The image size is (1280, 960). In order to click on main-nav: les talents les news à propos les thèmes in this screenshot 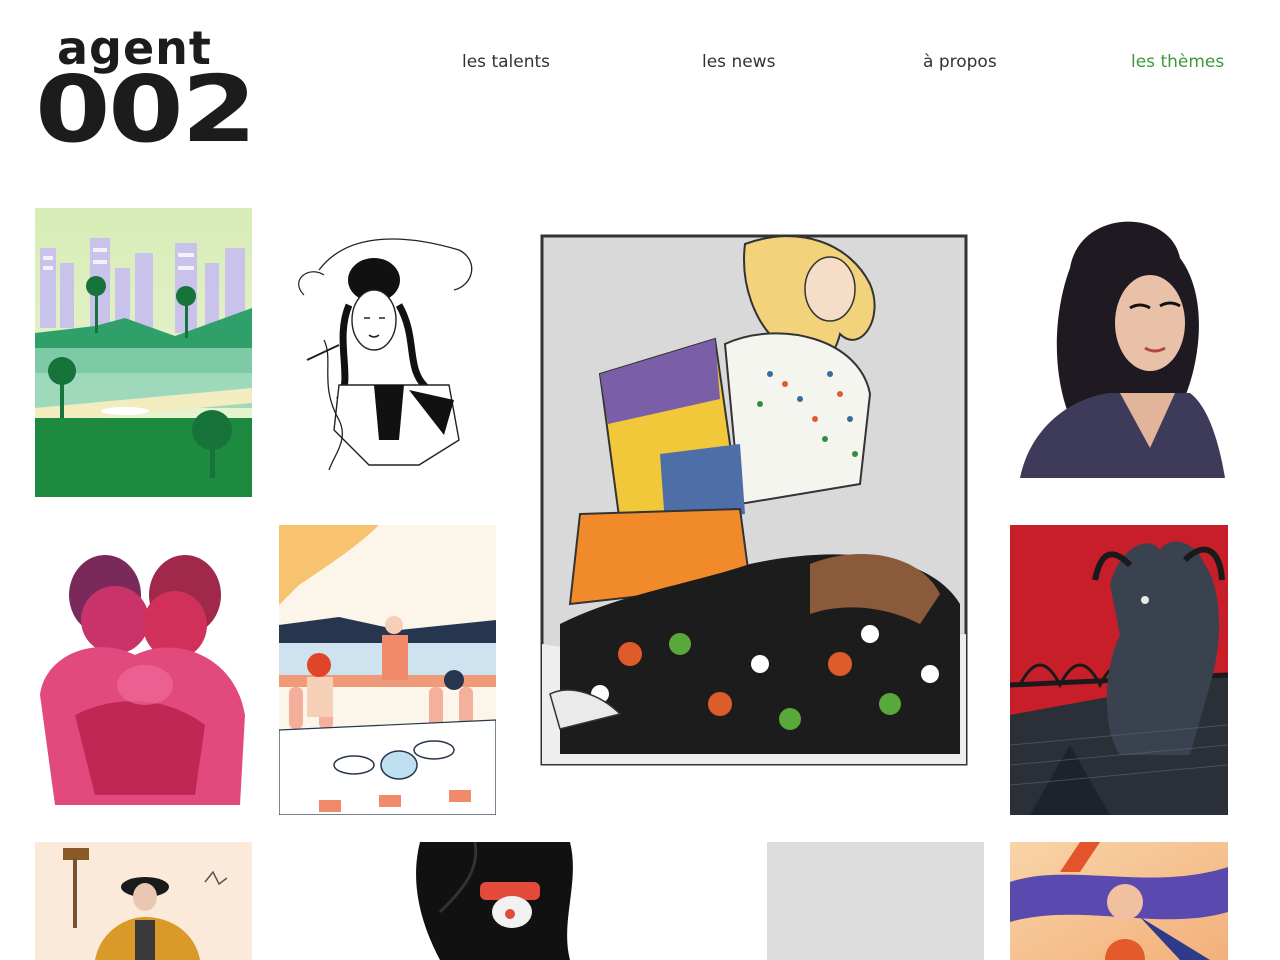, I will do `click(640, 64)`.